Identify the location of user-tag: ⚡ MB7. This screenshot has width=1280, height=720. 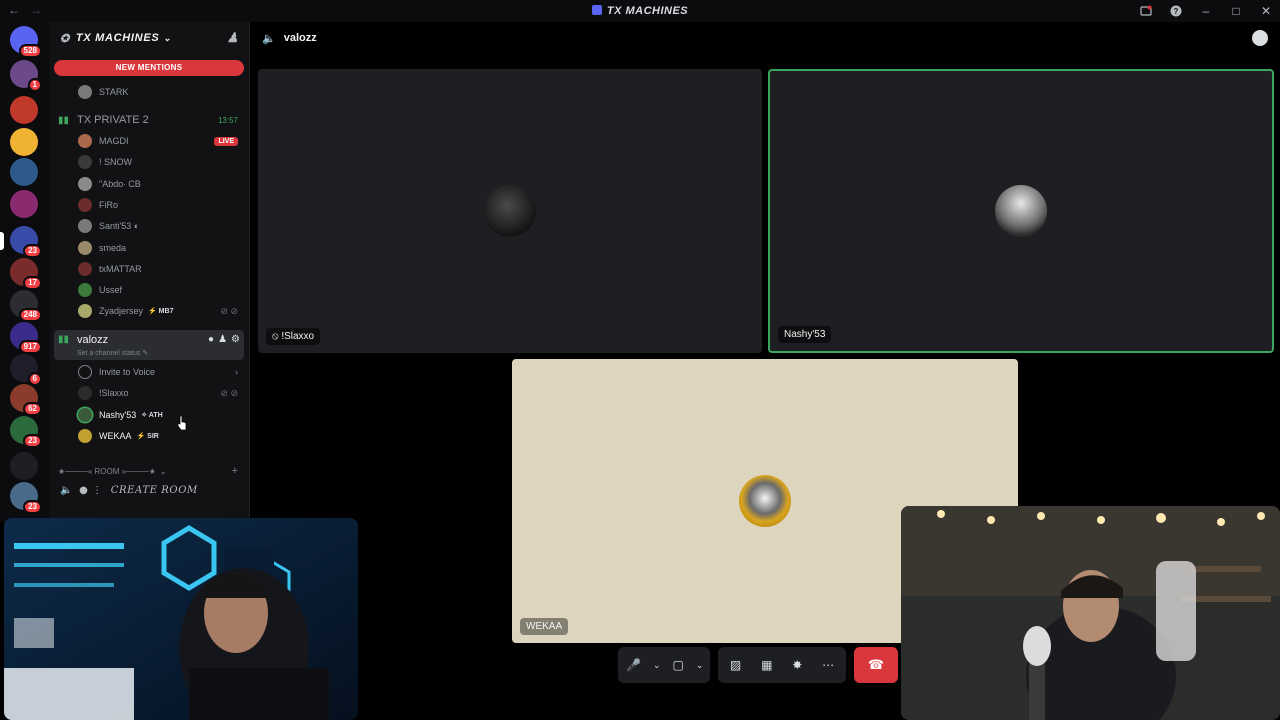
(161, 312).